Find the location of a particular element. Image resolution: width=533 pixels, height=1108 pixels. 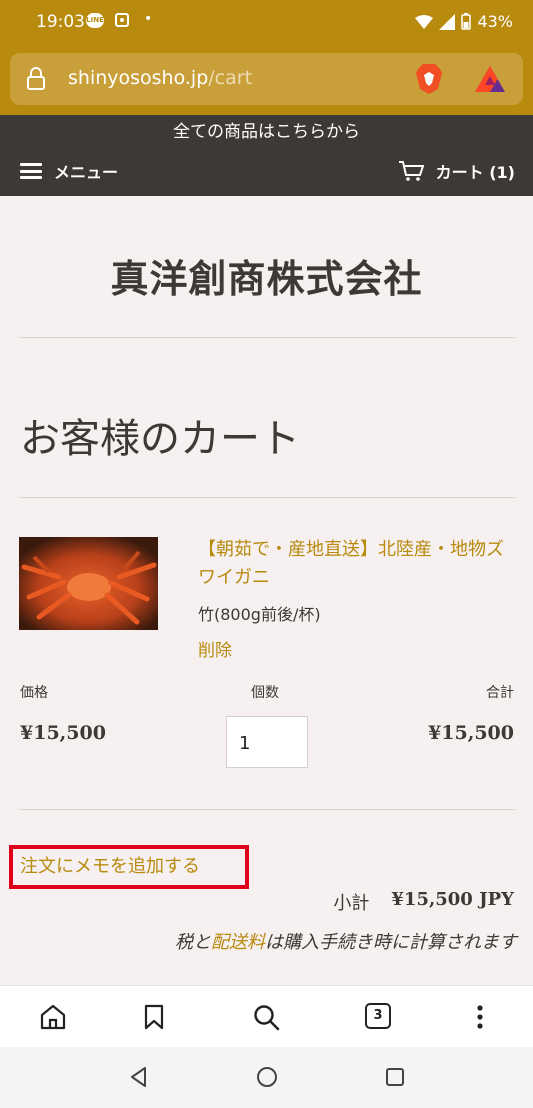

item-price: ¥15,500 is located at coordinates (63, 733).